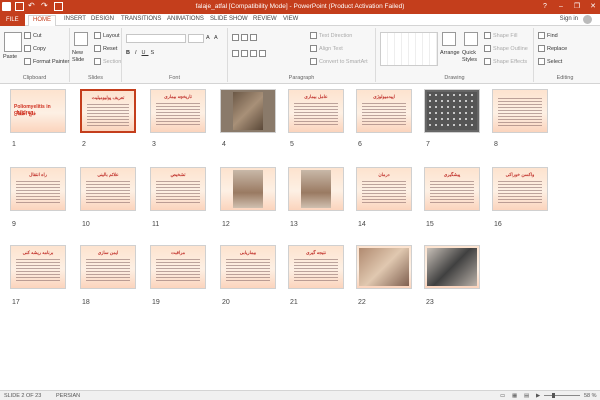 Image resolution: width=600 pixels, height=400 pixels. Describe the element at coordinates (229, 19) in the screenshot. I see `tab-slide-show: SLIDE SHOW` at that location.